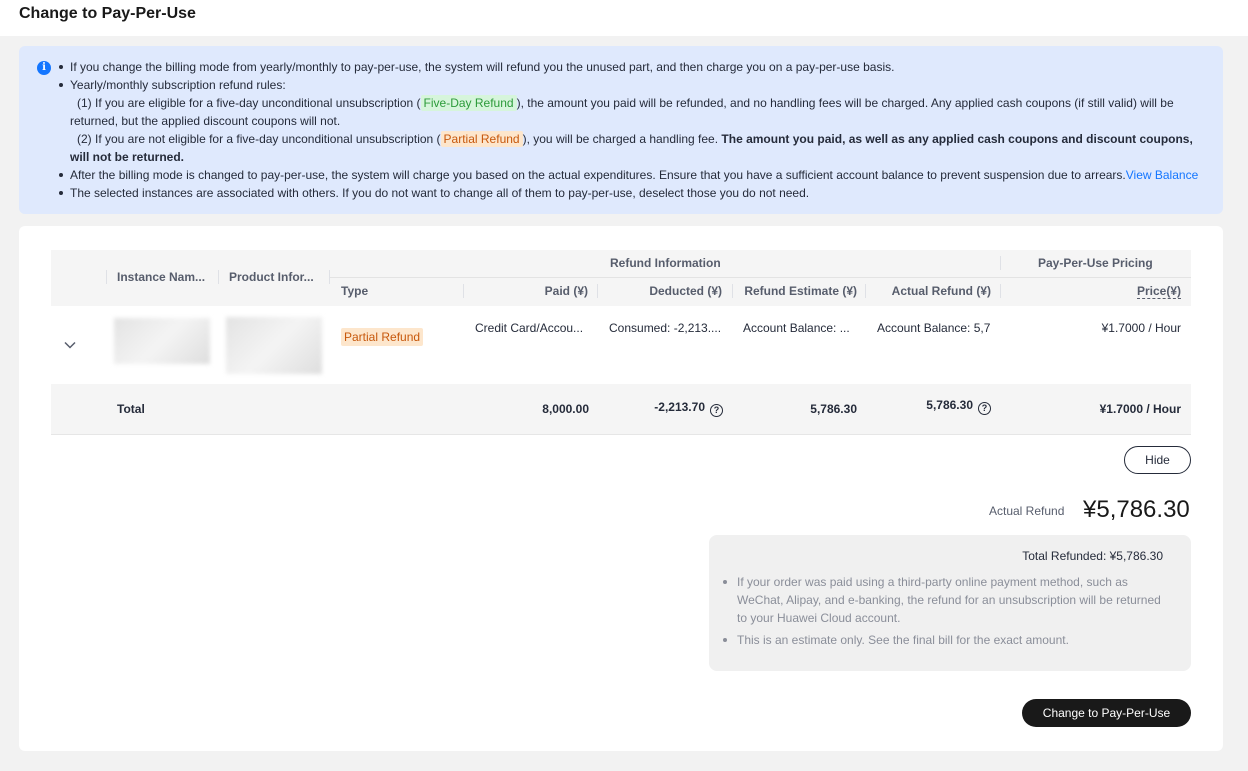 The height and width of the screenshot is (771, 1248). What do you see at coordinates (679, 407) in the screenshot?
I see `total-deducted-value: -2,213.70` at bounding box center [679, 407].